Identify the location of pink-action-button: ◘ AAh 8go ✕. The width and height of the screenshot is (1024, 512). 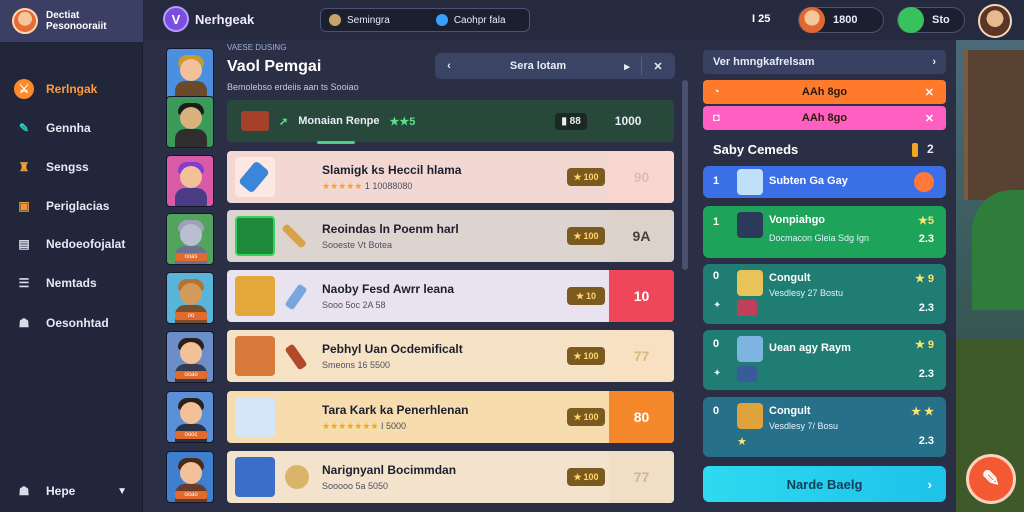
(824, 118).